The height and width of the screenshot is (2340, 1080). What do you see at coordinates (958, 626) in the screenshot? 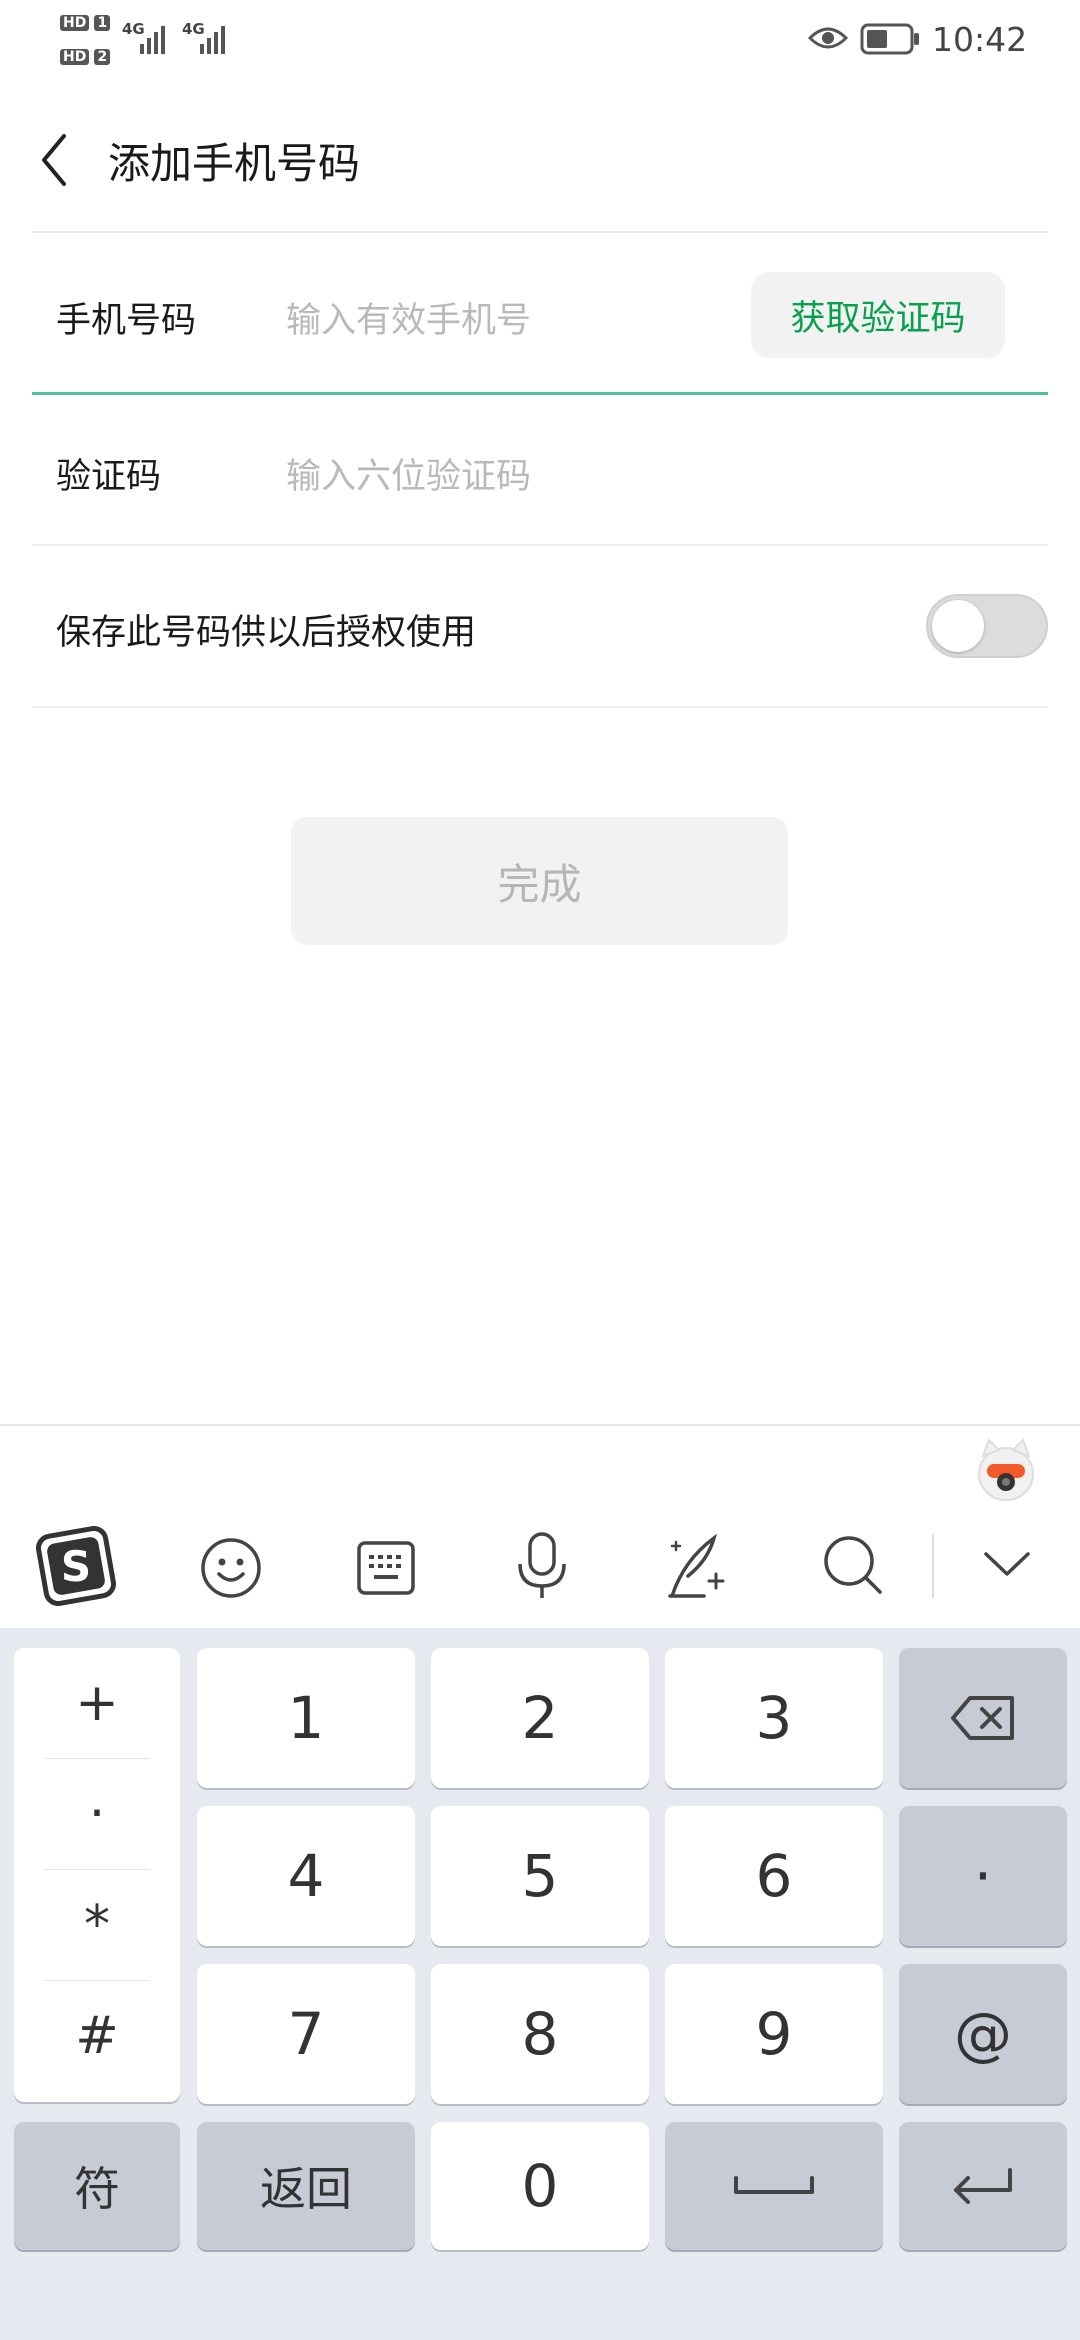
I see `toggle-knob` at bounding box center [958, 626].